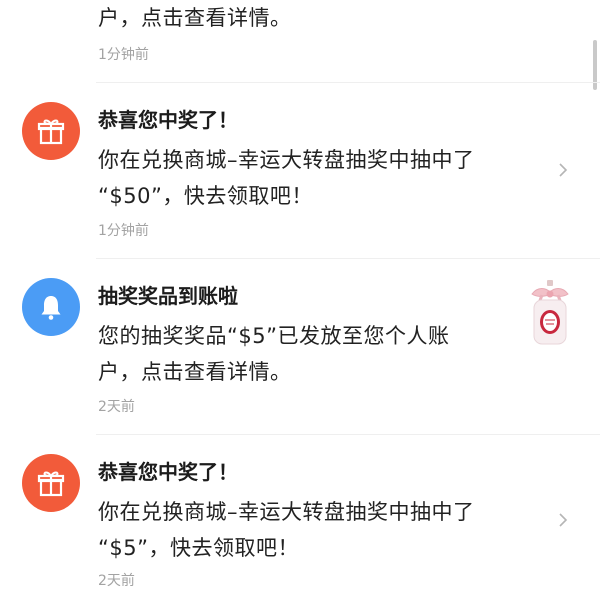 This screenshot has height=600, width=600. Describe the element at coordinates (168, 296) in the screenshot. I see `notification-title: 抽奖奖品到账啦` at that location.